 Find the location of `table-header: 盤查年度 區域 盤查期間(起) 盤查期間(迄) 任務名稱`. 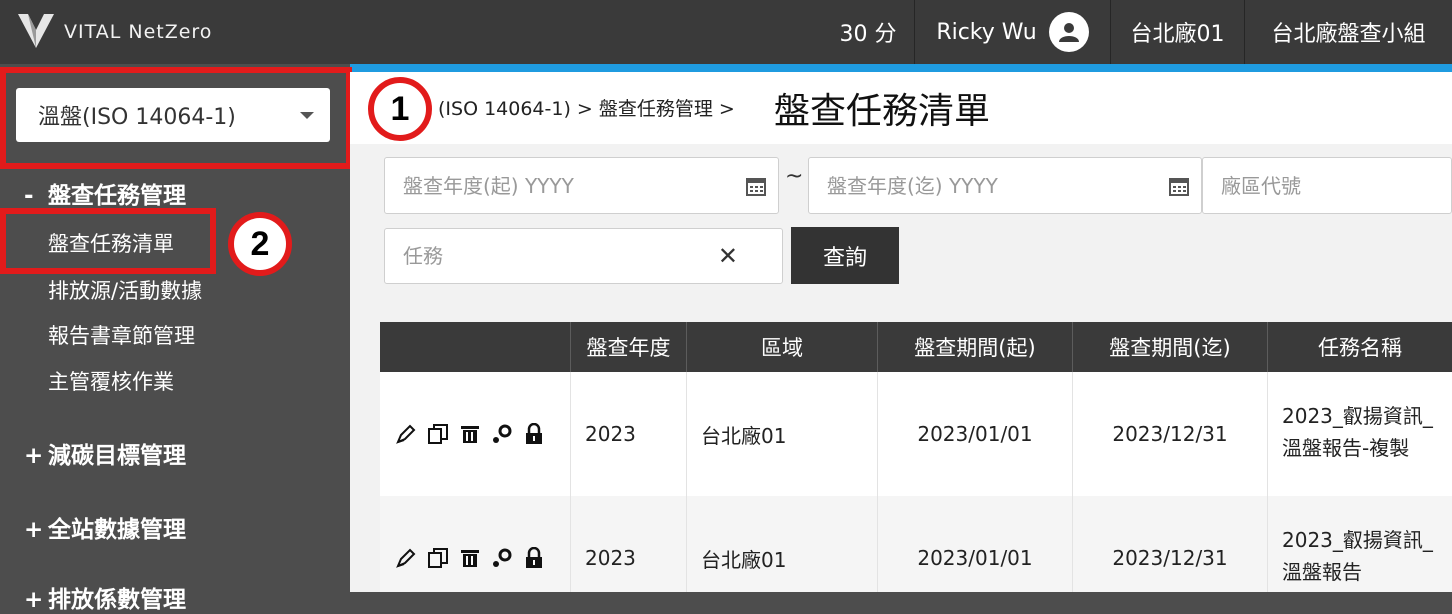

table-header: 盤查年度 區域 盤查期間(起) 盤查期間(迄) 任務名稱 is located at coordinates (916, 347).